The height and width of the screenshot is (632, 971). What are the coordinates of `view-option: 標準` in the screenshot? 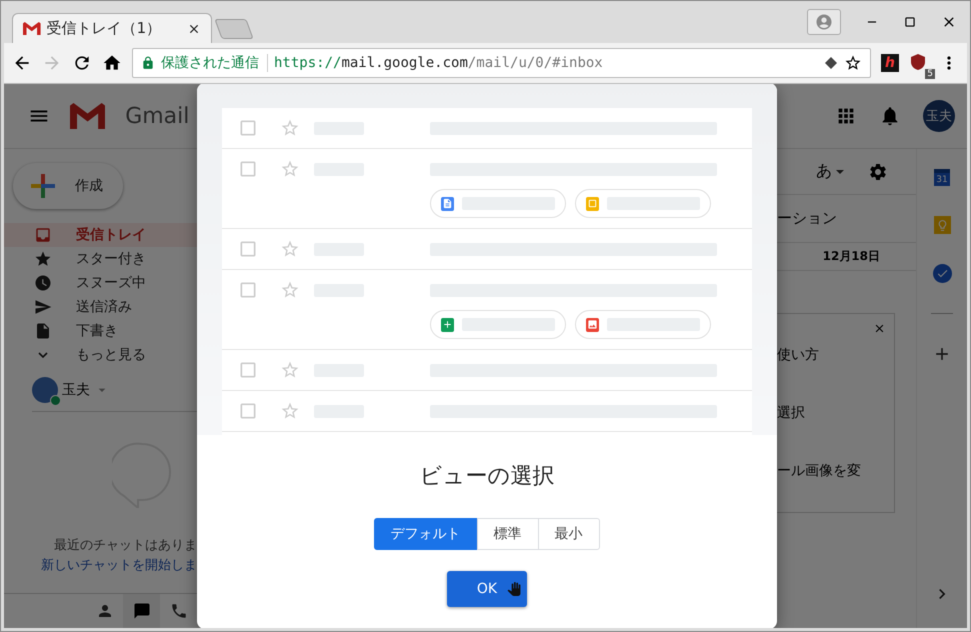 It's located at (507, 534).